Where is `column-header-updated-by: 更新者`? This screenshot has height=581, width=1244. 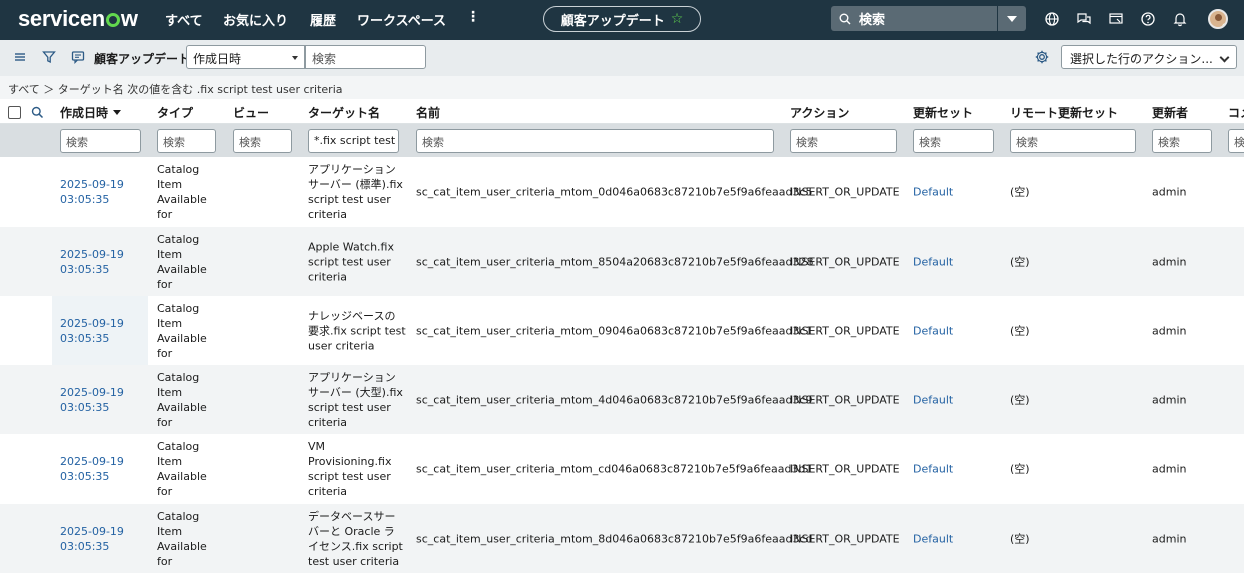
column-header-updated-by: 更新者 is located at coordinates (1170, 112).